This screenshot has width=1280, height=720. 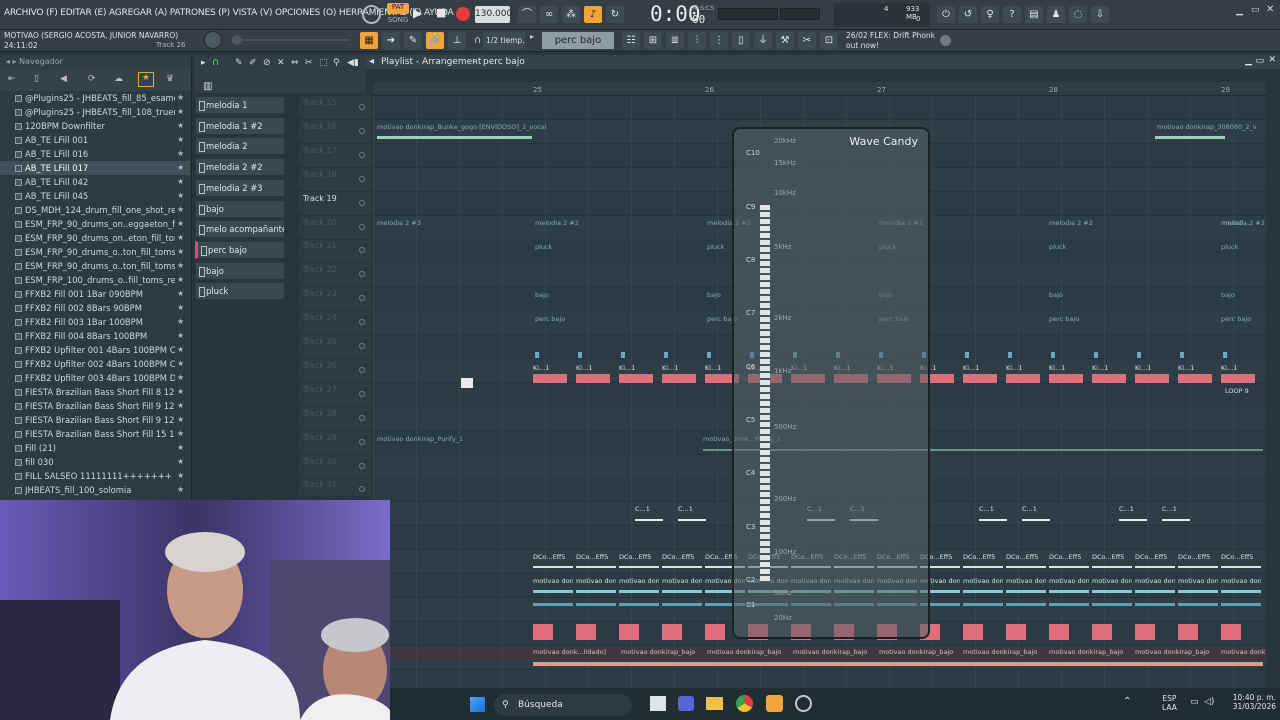 What do you see at coordinates (95, 112) in the screenshot?
I see `browser-item: @Plugins25 - JHBEATS_fill_108_trueno ★` at bounding box center [95, 112].